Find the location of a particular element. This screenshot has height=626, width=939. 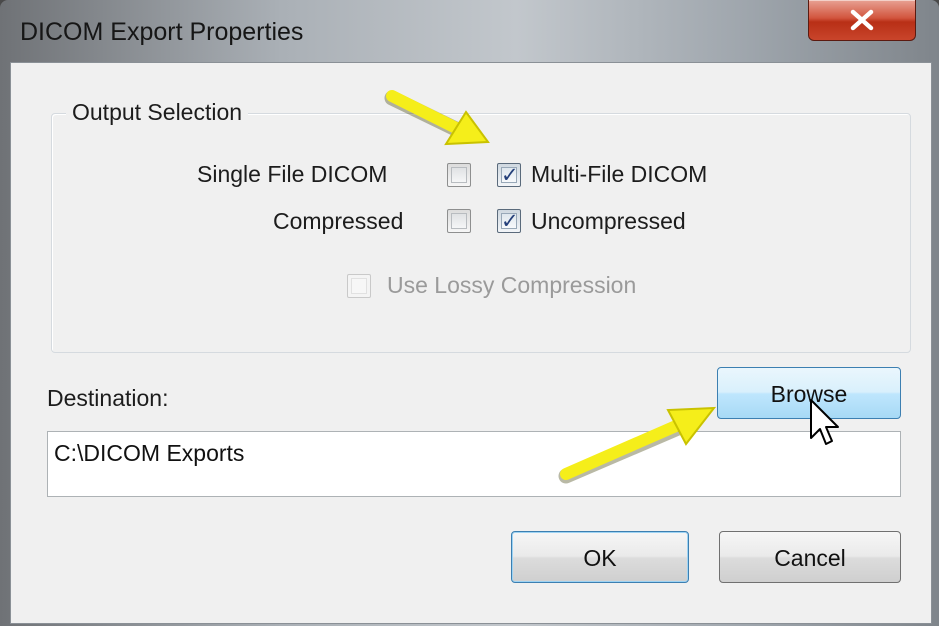

destination-path-field: C:\DICOM Exports is located at coordinates (474, 464).